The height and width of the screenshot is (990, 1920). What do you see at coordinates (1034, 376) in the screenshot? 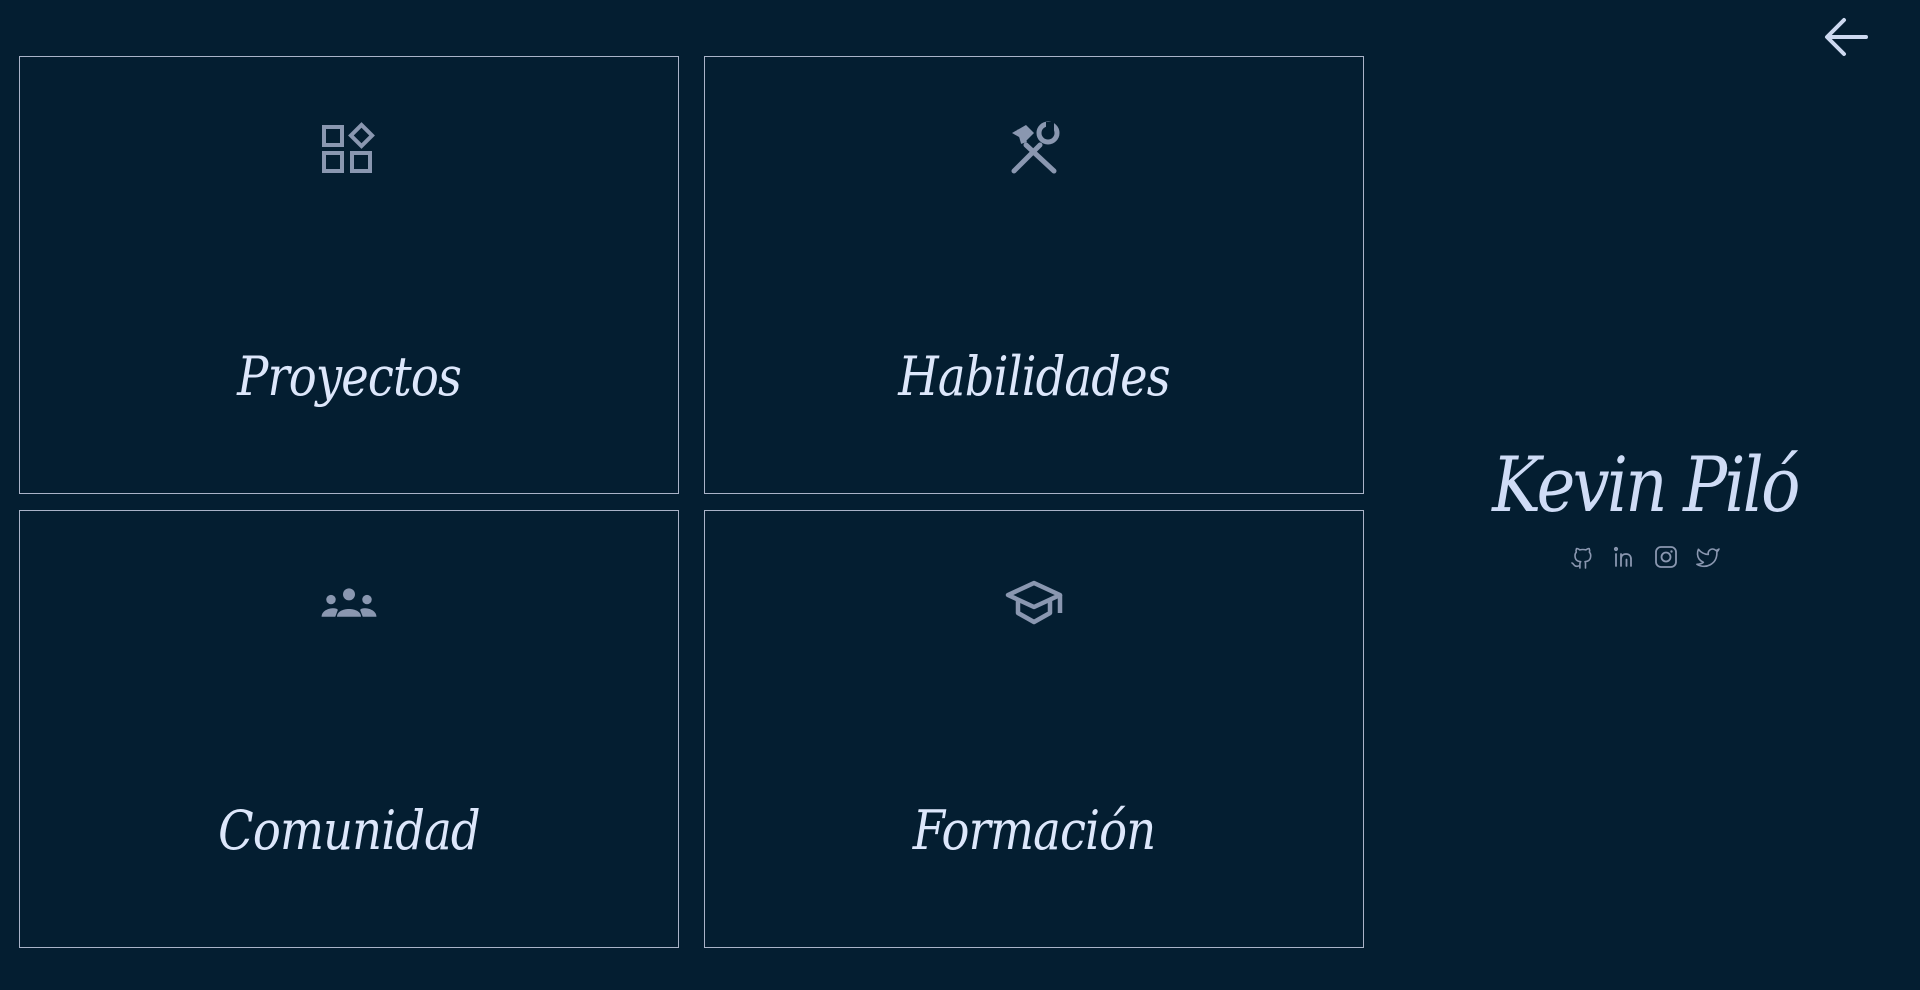
I see `card-title: Habilidades` at bounding box center [1034, 376].